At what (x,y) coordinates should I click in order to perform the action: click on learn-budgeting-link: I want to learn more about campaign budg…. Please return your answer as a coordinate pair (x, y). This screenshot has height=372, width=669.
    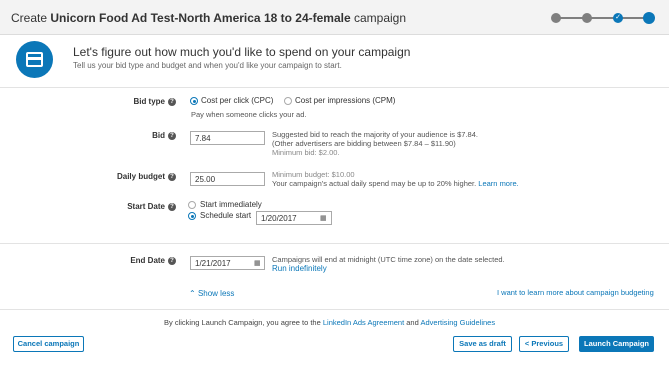
    Looking at the image, I should click on (575, 292).